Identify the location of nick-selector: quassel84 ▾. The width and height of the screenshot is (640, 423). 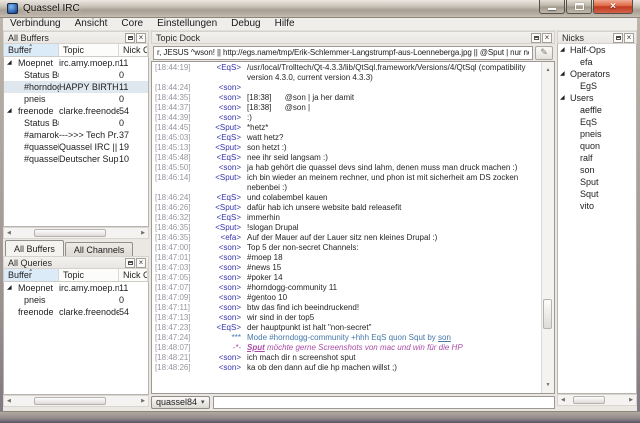
(180, 402).